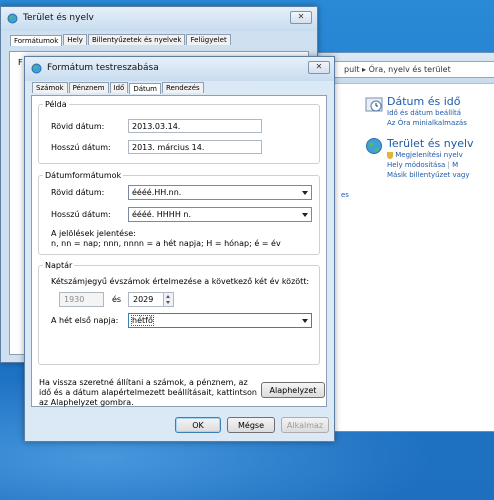 The image size is (494, 500). I want to click on region-link-1: Megjelenítési nyelv, so click(430, 155).